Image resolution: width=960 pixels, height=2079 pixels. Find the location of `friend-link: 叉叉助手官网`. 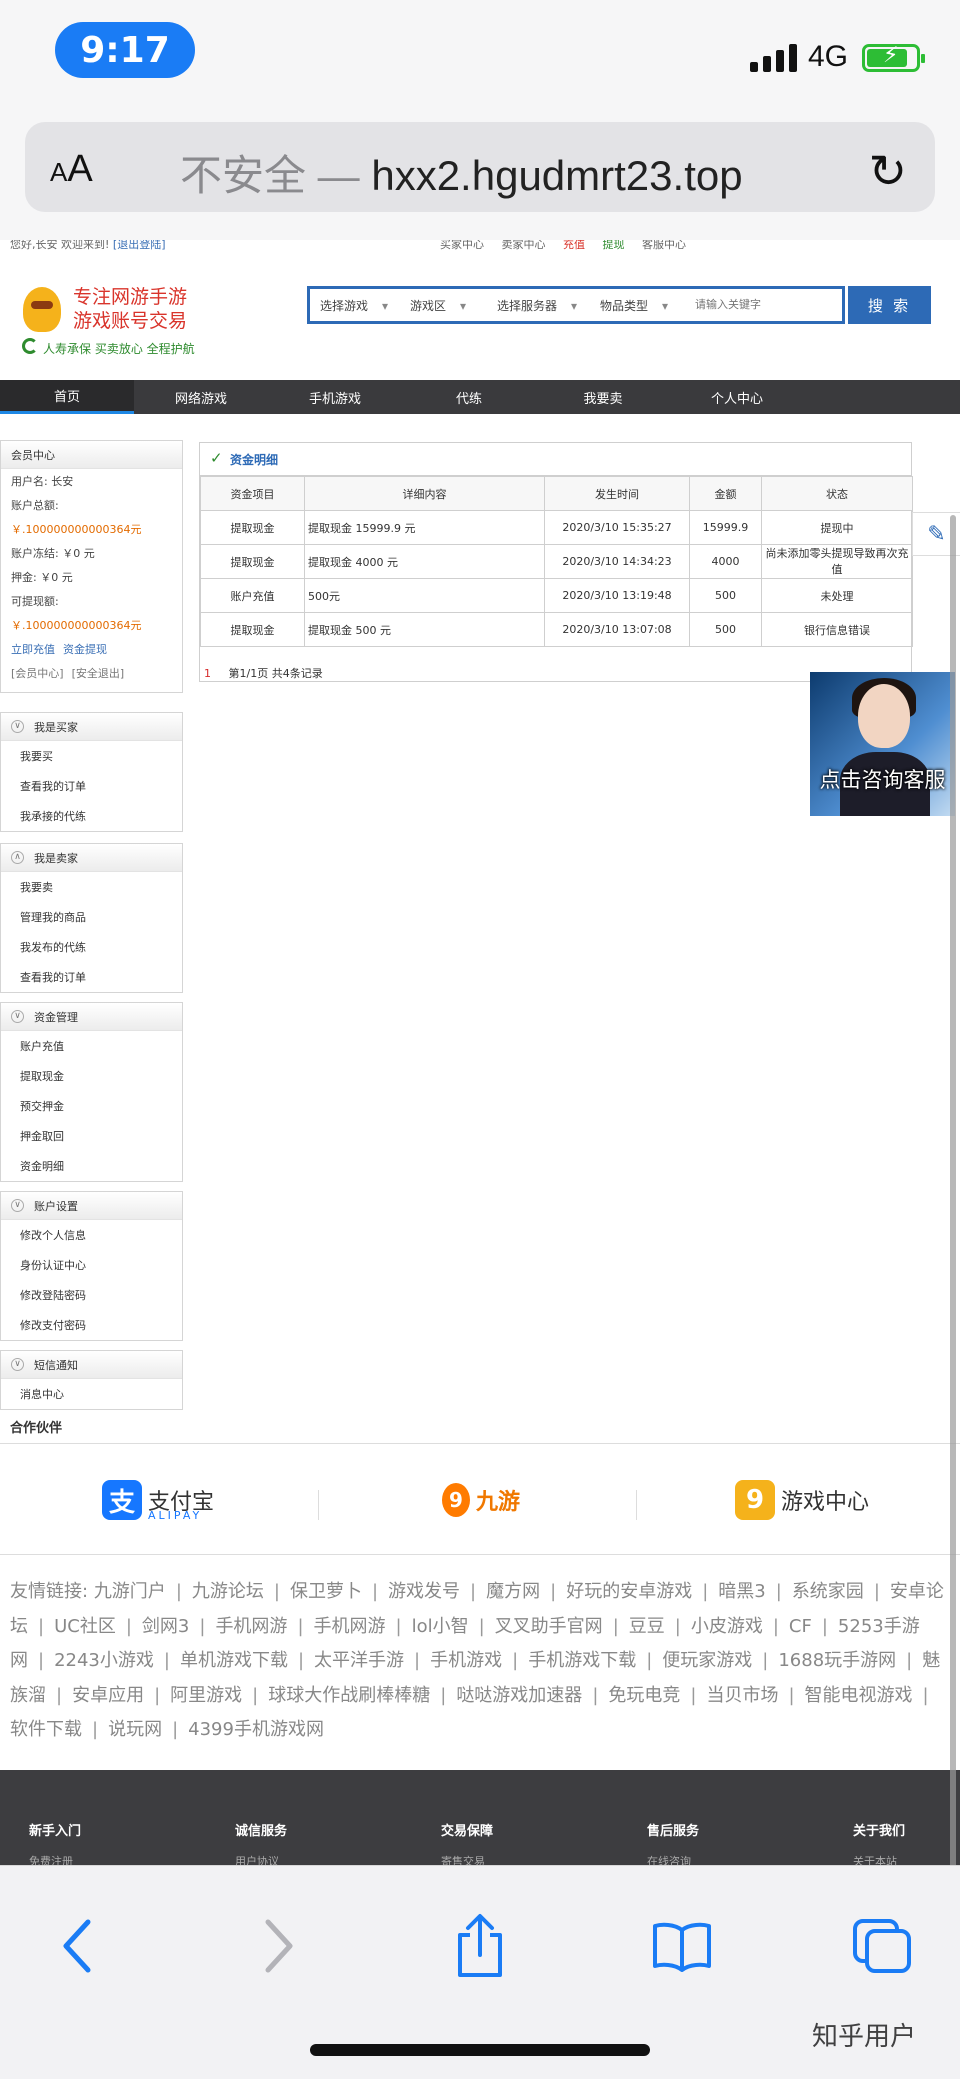

friend-link: 叉叉助手官网 is located at coordinates (549, 1626).